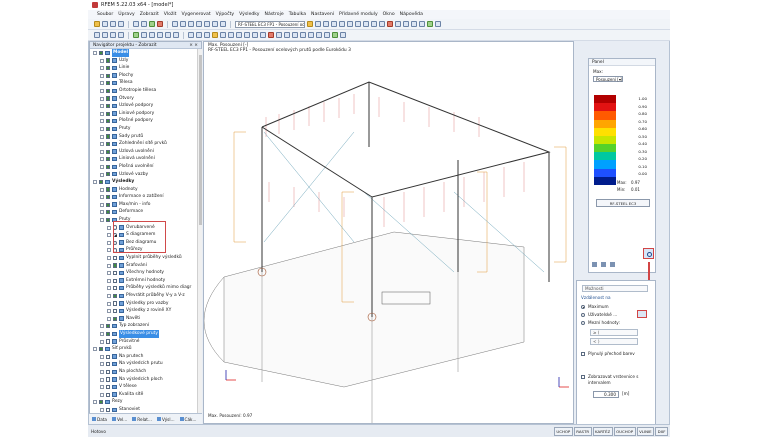 Image resolution: width=760 pixels, height=437 pixels. What do you see at coordinates (183, 24) in the screenshot?
I see `render-icon` at bounding box center [183, 24].